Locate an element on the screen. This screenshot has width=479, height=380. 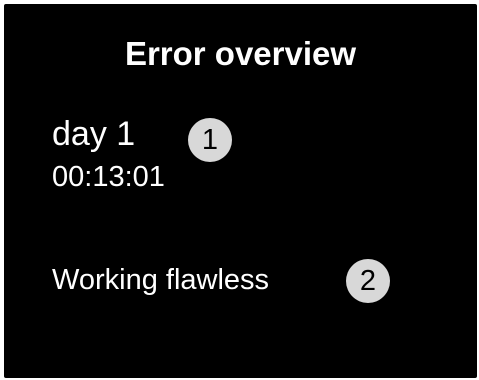
elapsed-time: 00:13:01 is located at coordinates (108, 177).